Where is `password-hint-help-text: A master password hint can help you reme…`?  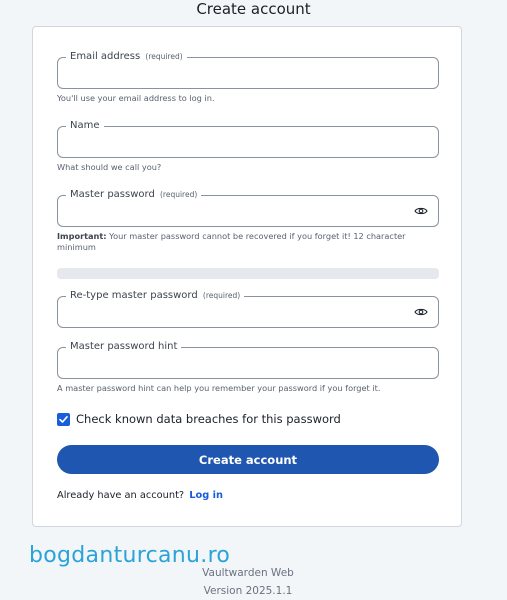
password-hint-help-text: A master password hint can help you reme… is located at coordinates (219, 388).